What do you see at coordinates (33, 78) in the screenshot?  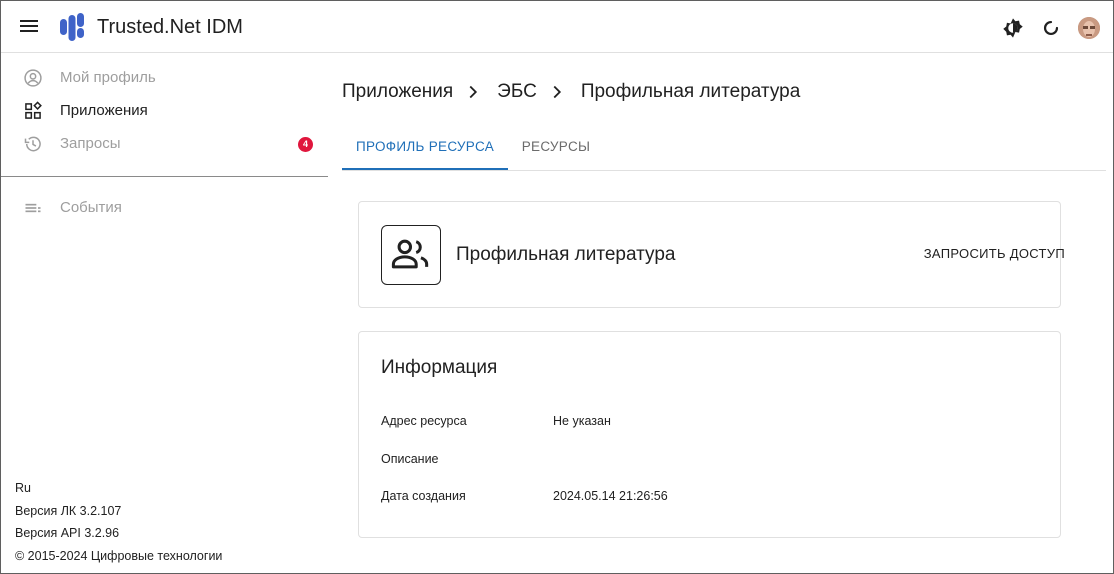 I see `account-circle-icon` at bounding box center [33, 78].